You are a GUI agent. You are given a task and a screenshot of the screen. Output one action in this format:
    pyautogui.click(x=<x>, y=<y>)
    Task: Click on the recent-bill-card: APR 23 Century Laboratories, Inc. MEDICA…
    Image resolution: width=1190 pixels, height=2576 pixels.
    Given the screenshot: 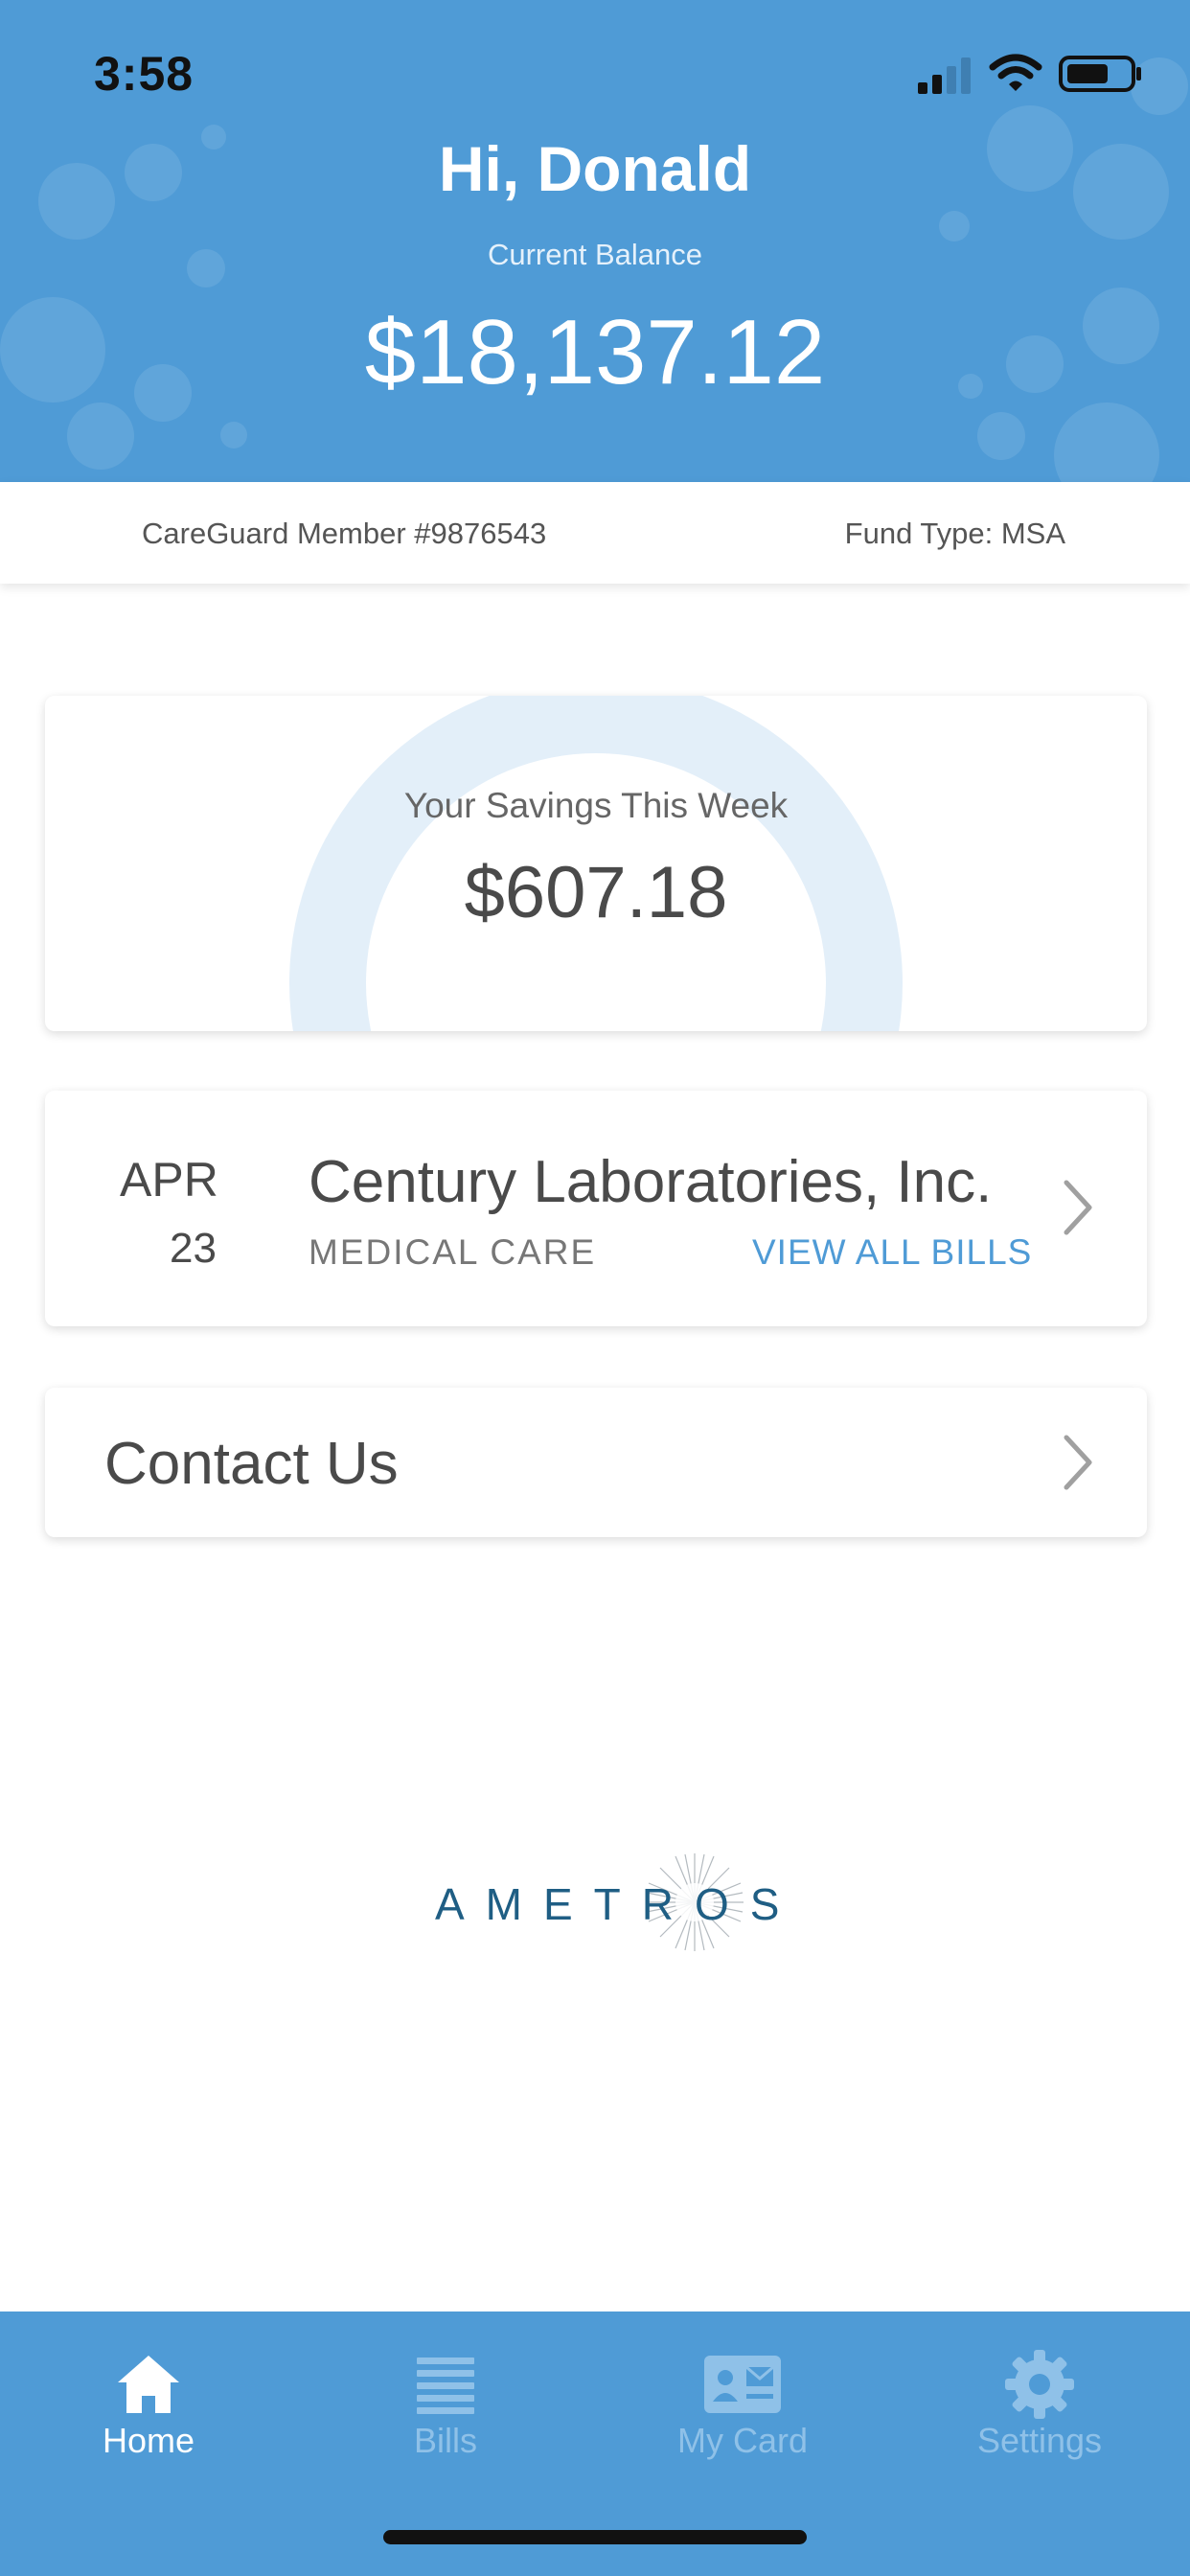 What is the action you would take?
    pyautogui.click(x=596, y=1208)
    